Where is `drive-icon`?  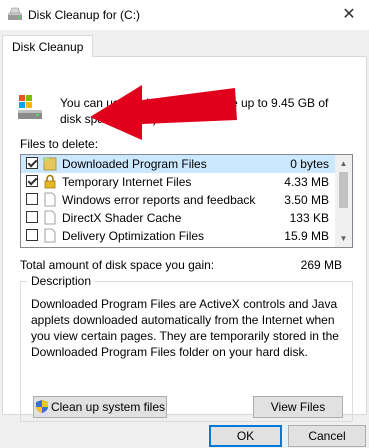 drive-icon is located at coordinates (30, 107).